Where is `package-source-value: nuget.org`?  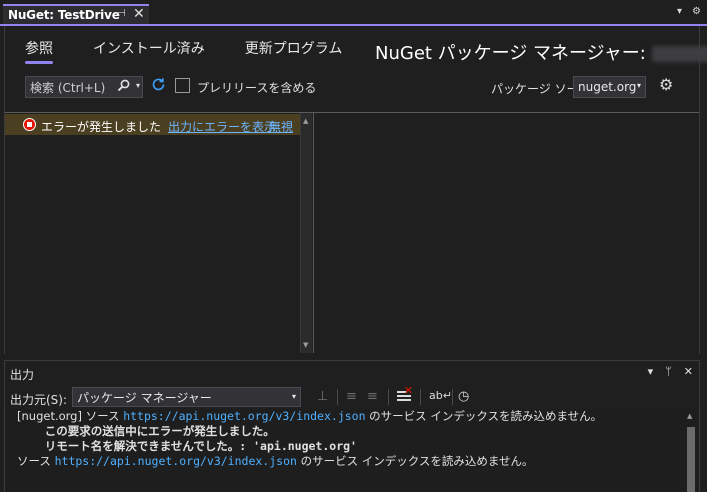 package-source-value: nuget.org is located at coordinates (607, 87).